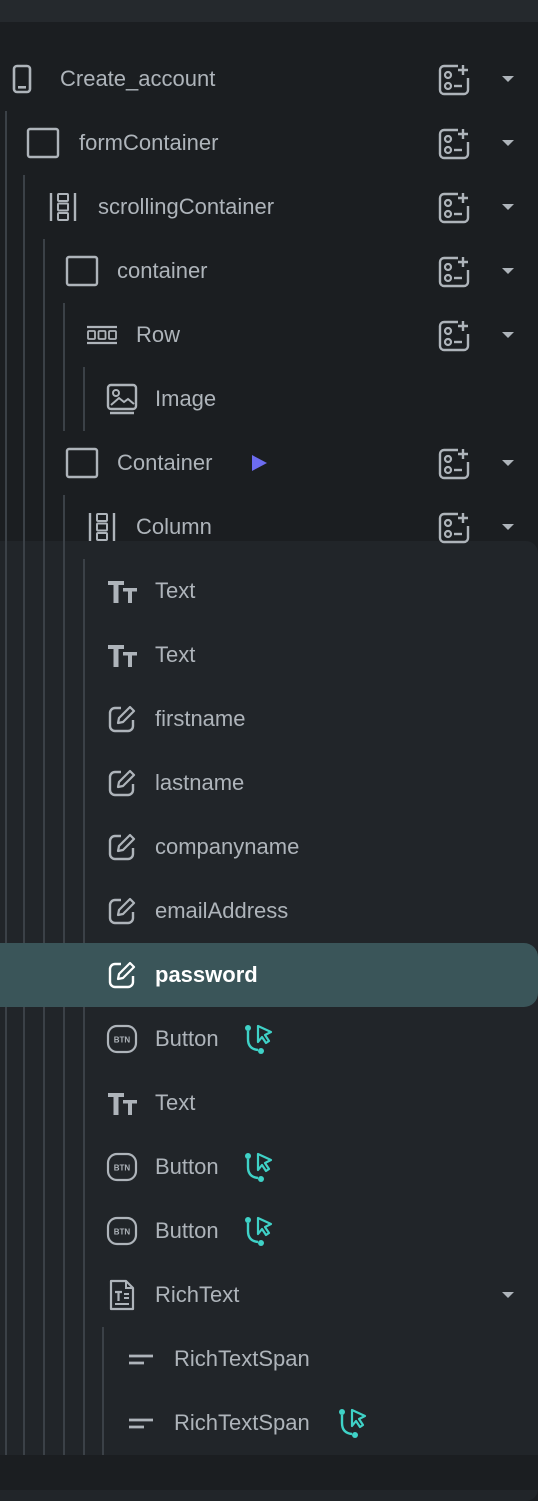  I want to click on tree-item-label: companyname, so click(227, 846).